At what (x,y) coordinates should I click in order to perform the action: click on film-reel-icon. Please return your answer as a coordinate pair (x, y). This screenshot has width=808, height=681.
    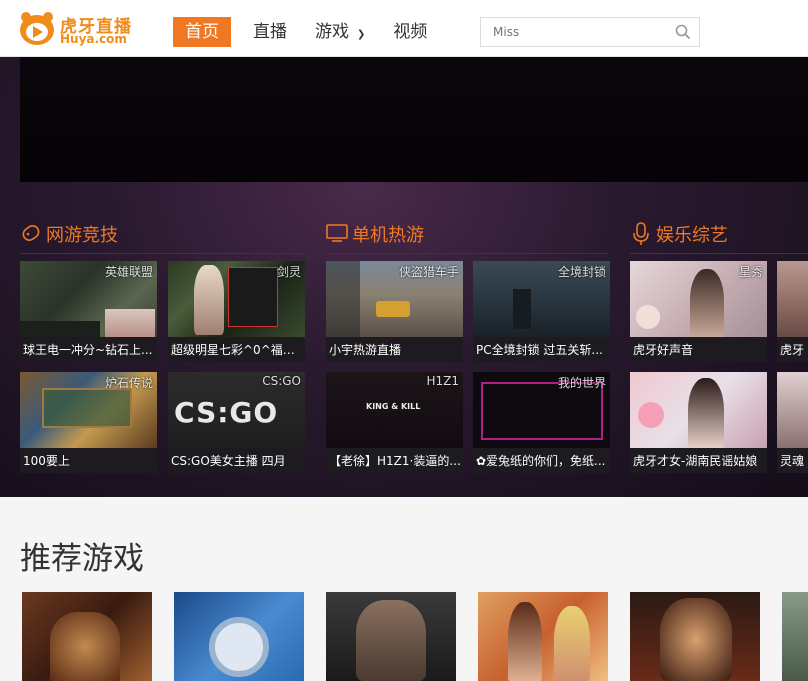
    Looking at the image, I should click on (239, 647).